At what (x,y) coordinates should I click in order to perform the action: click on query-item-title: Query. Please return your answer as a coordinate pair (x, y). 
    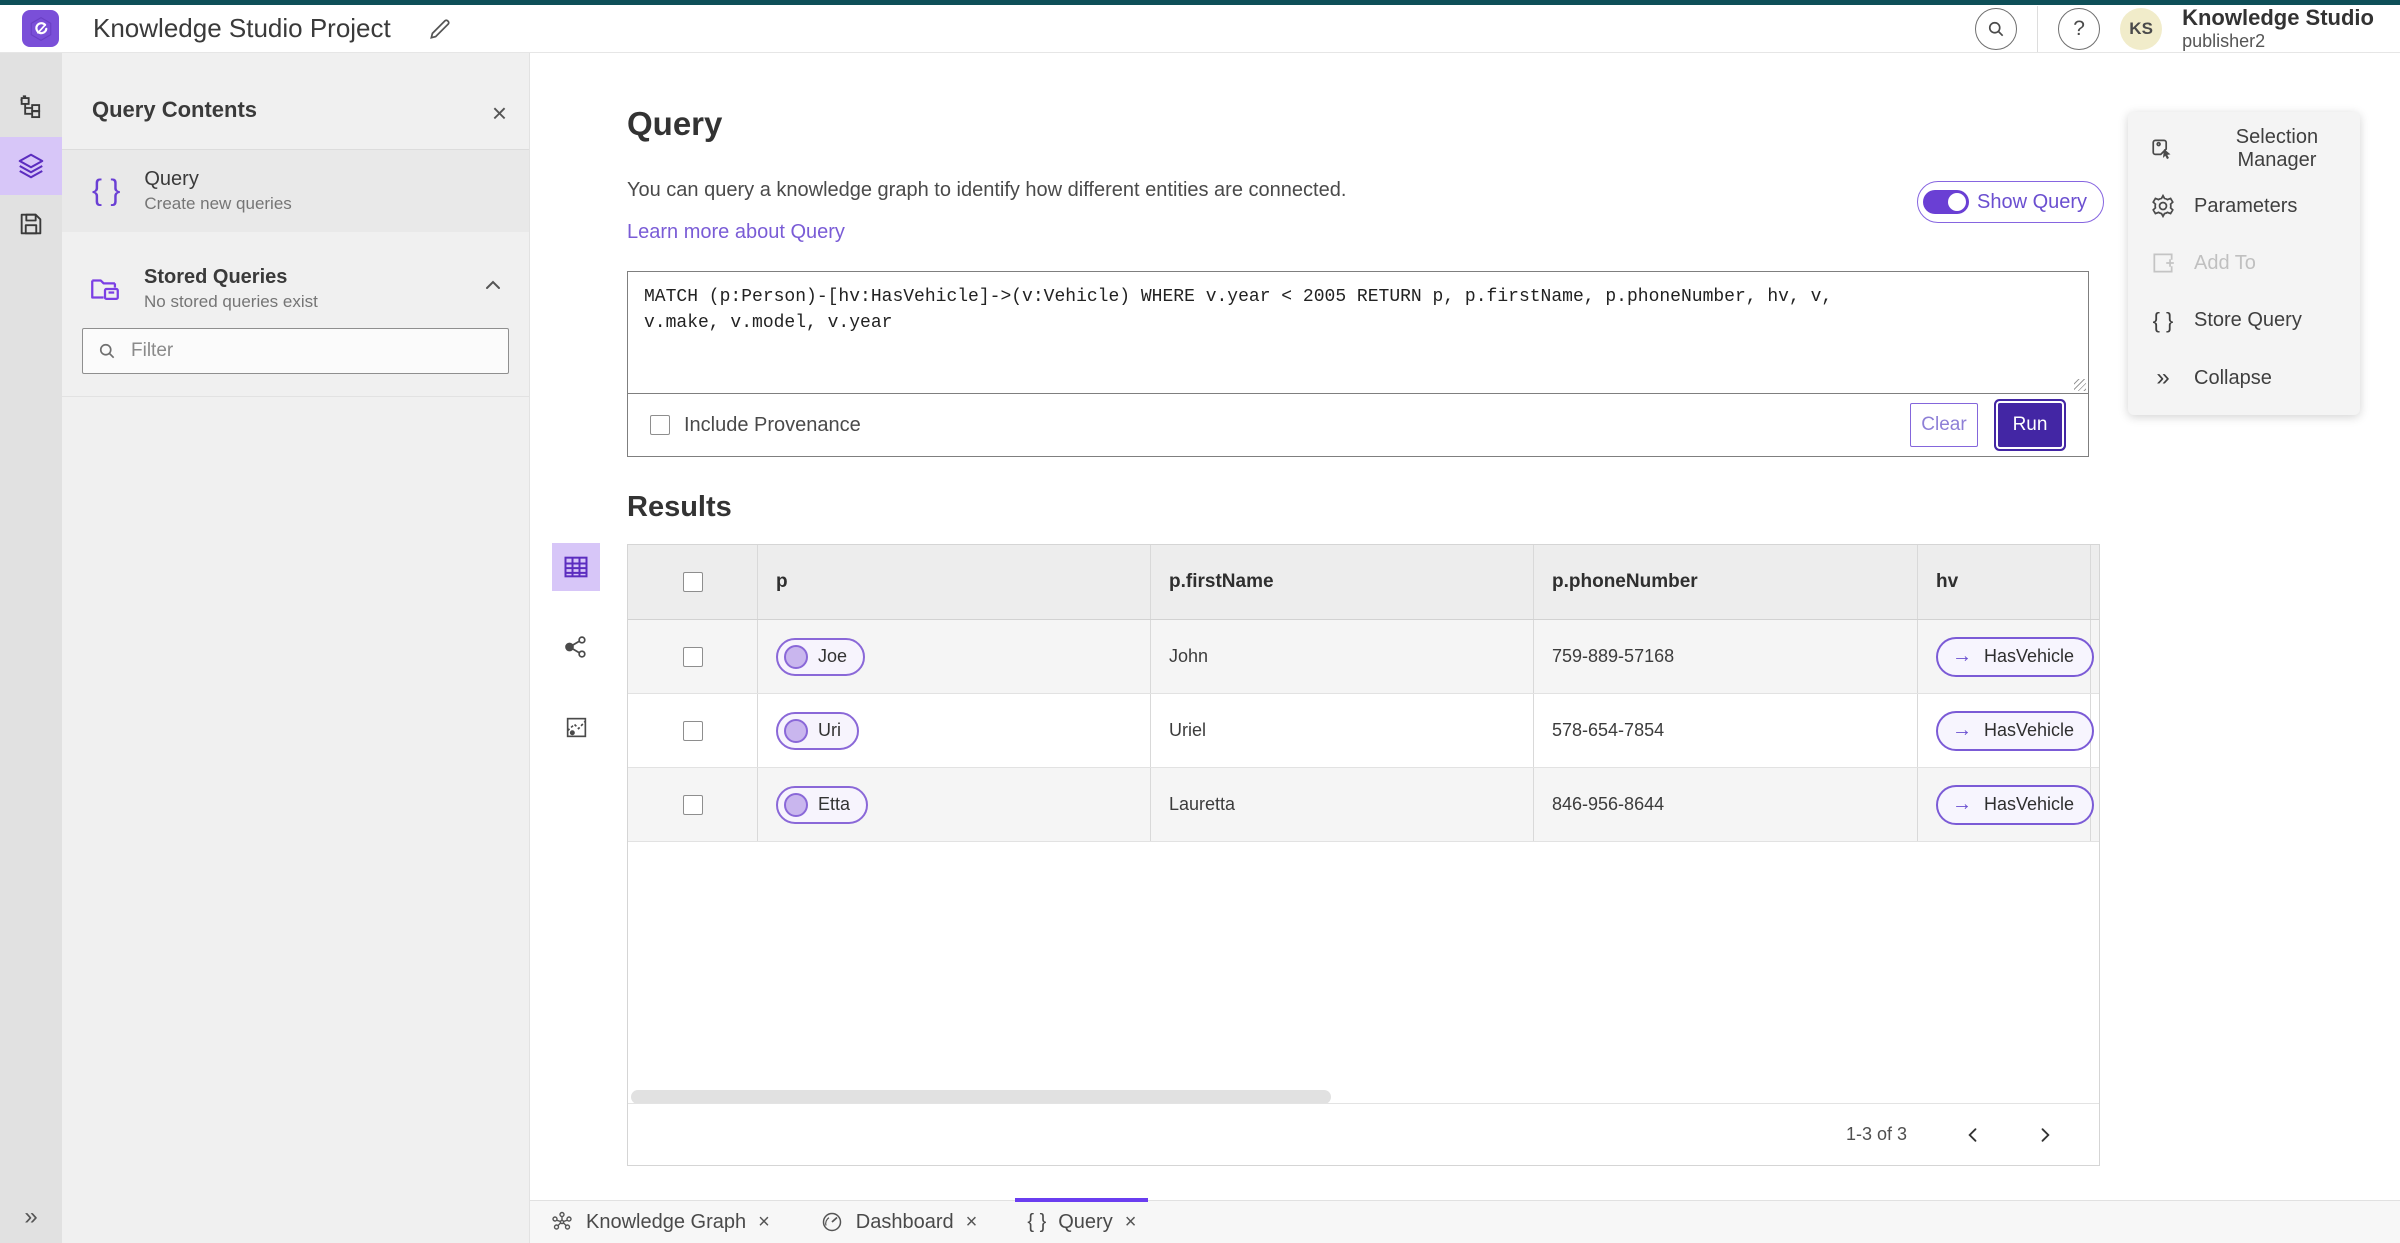
    Looking at the image, I should click on (171, 179).